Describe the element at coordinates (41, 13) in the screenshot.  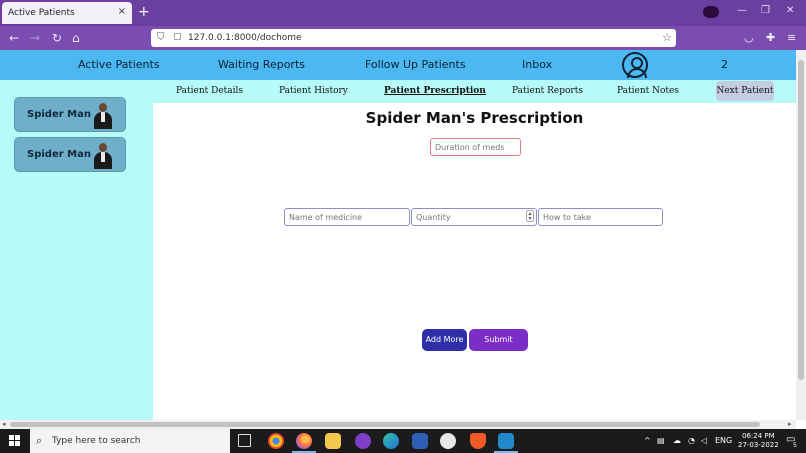
I see `tab-title: Active Patients` at that location.